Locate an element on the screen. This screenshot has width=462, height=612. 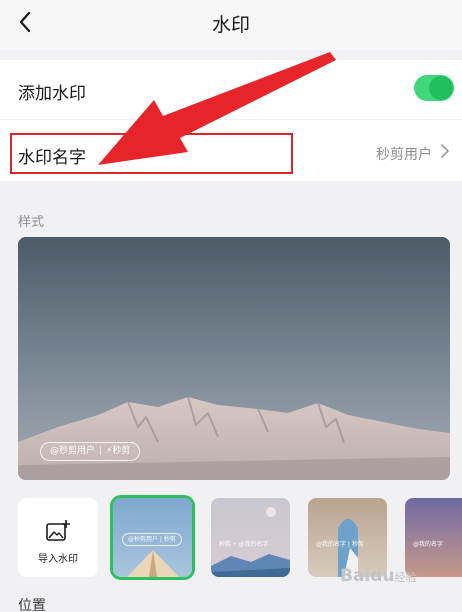
add-watermark-label: 添加水印 is located at coordinates (52, 94).